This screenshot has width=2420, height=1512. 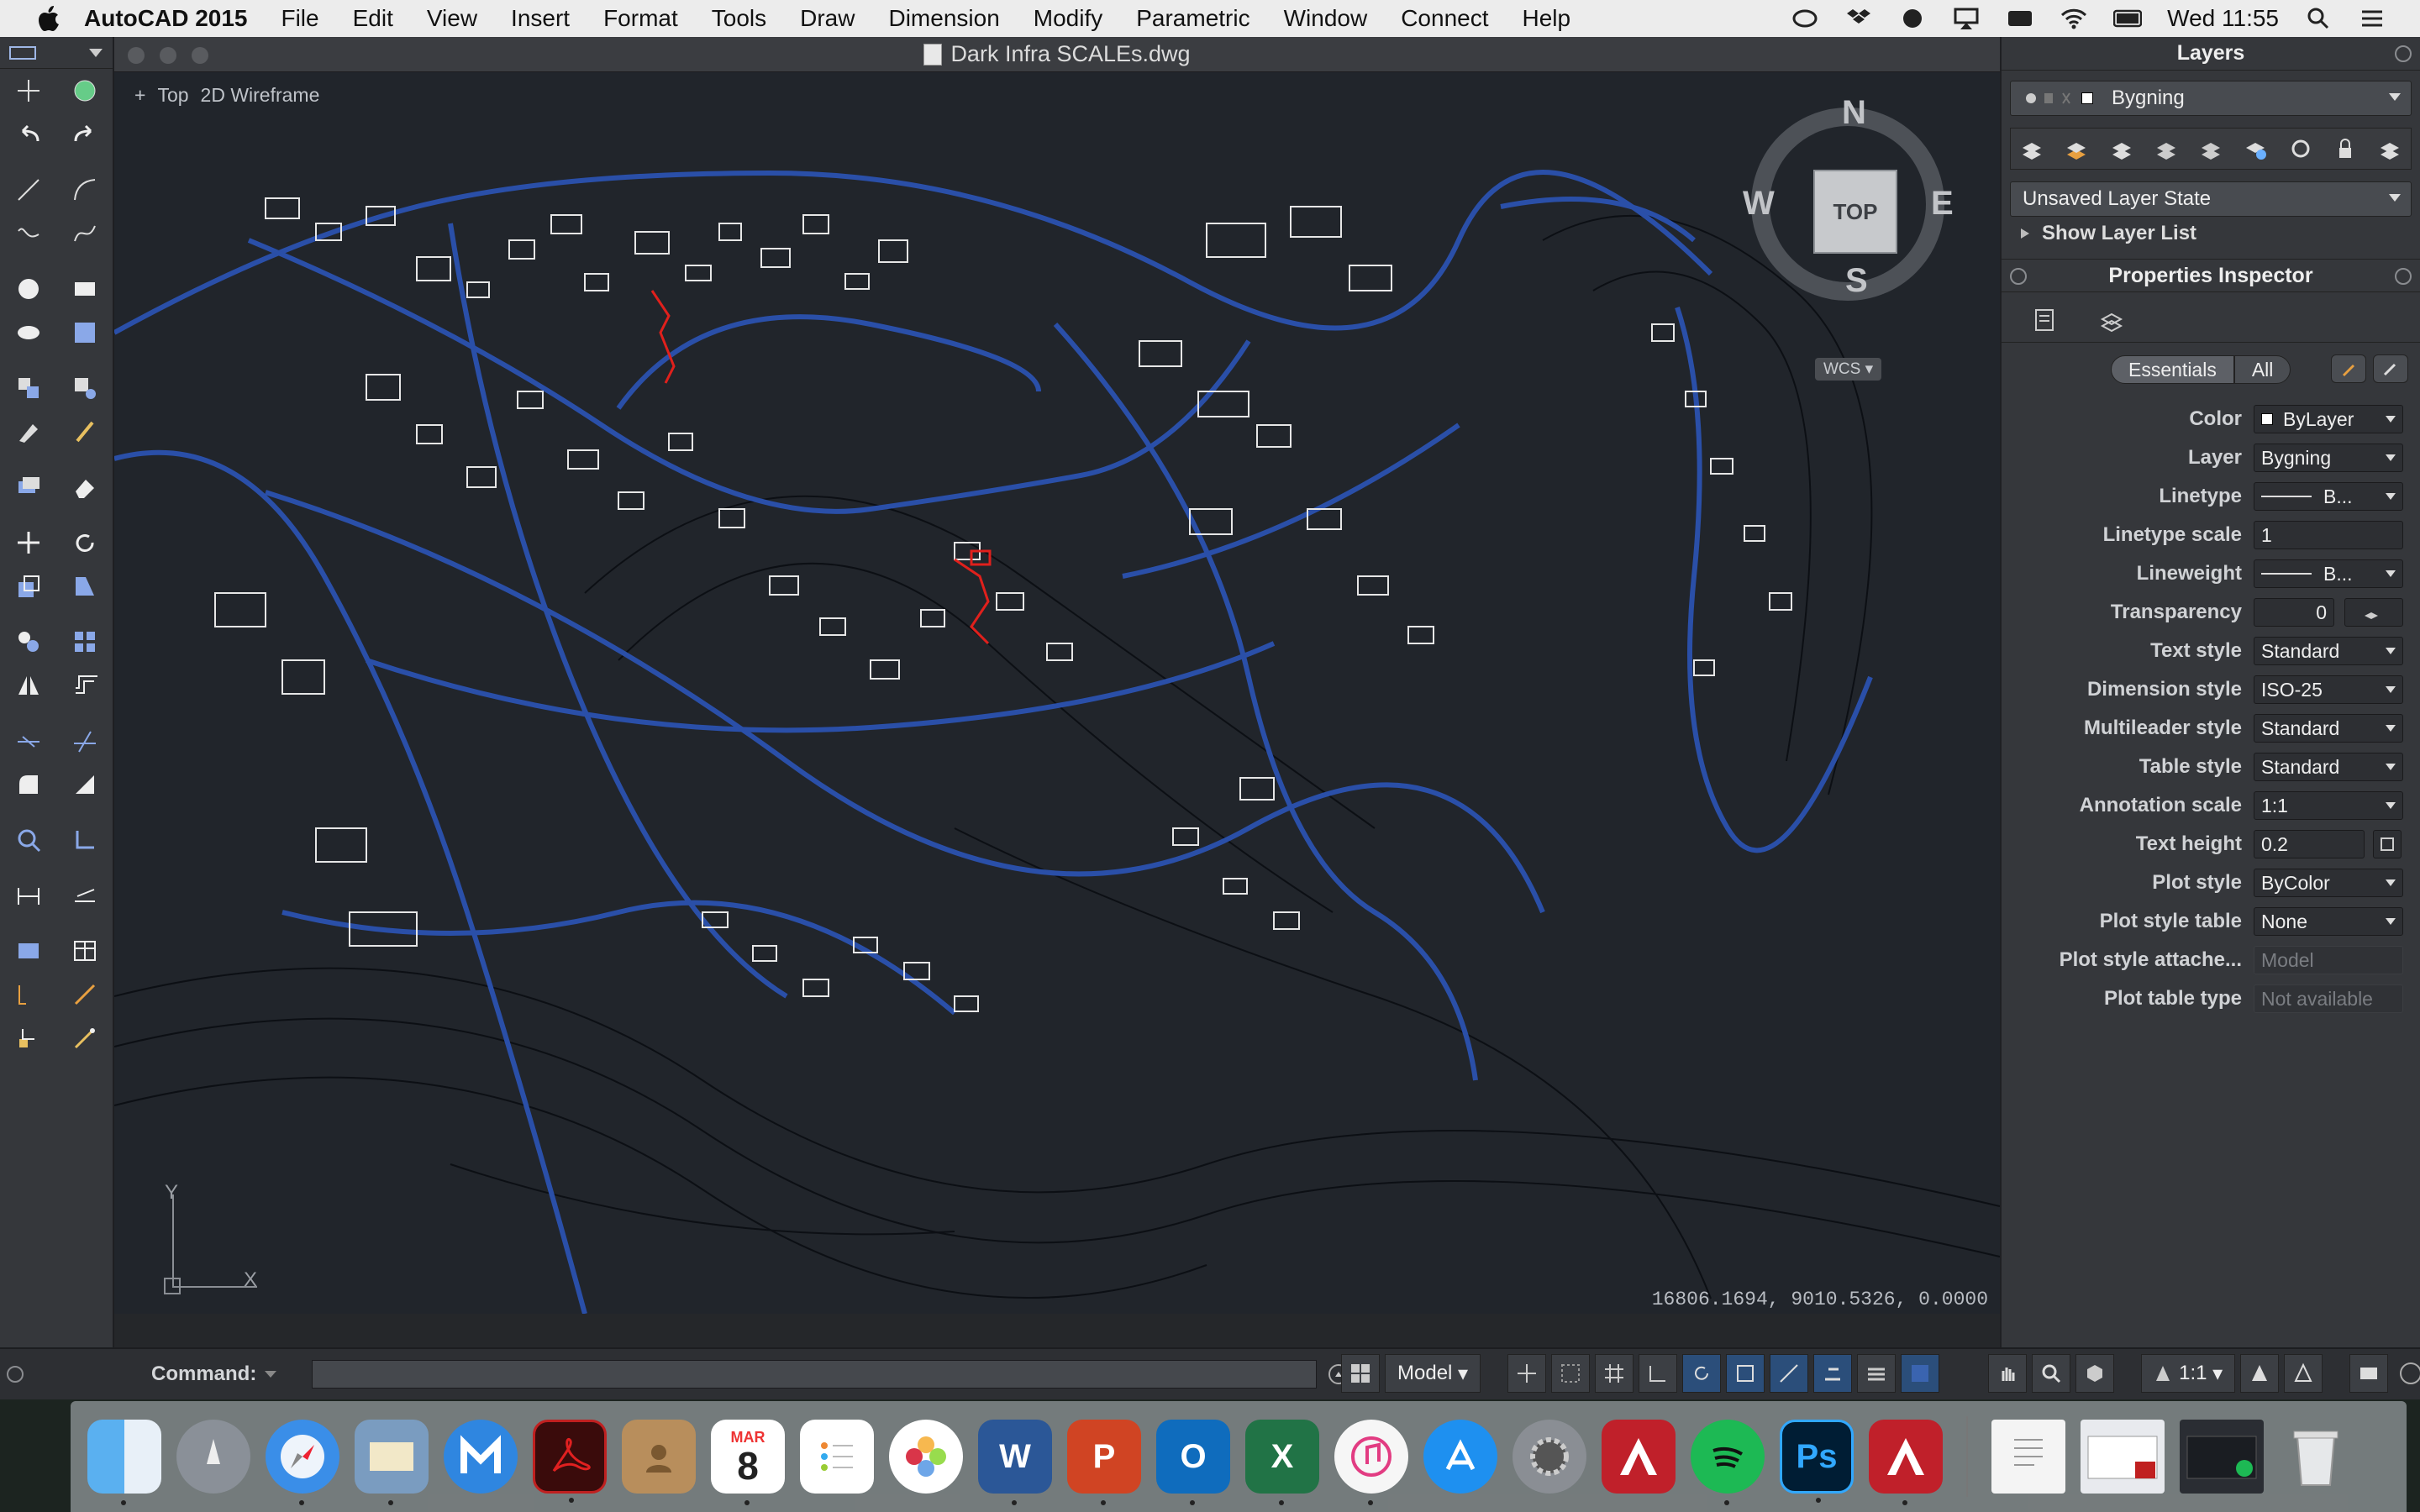 What do you see at coordinates (2329, 458) in the screenshot?
I see `layer-dropdown: Bygning` at bounding box center [2329, 458].